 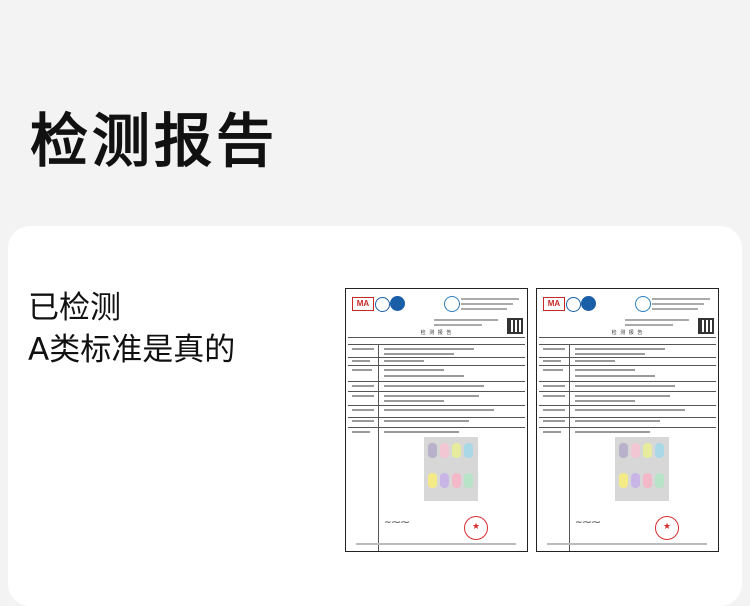 I want to click on claim-text: 已检测 A类标准是真的, so click(x=131, y=330).